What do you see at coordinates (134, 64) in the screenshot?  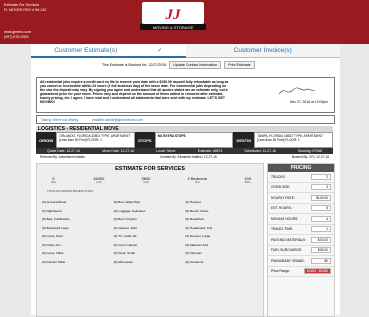 I see `blocked-date-text: This Estimate is Blocked for: 12/27/2016` at bounding box center [134, 64].